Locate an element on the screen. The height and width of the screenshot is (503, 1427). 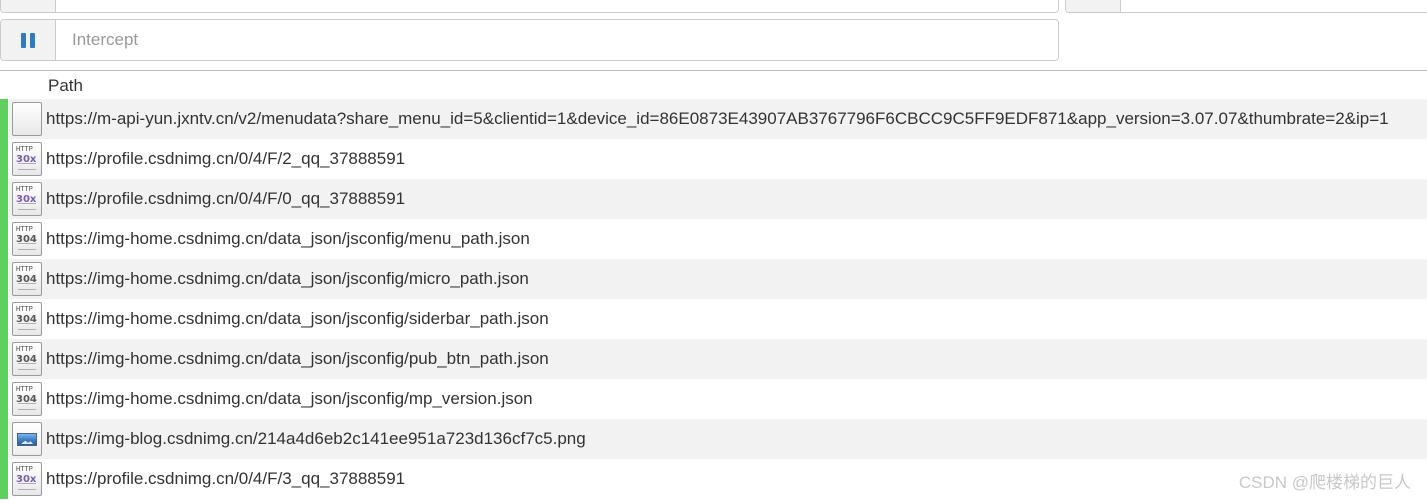
highlight-filter-input is located at coordinates (1274, 6).